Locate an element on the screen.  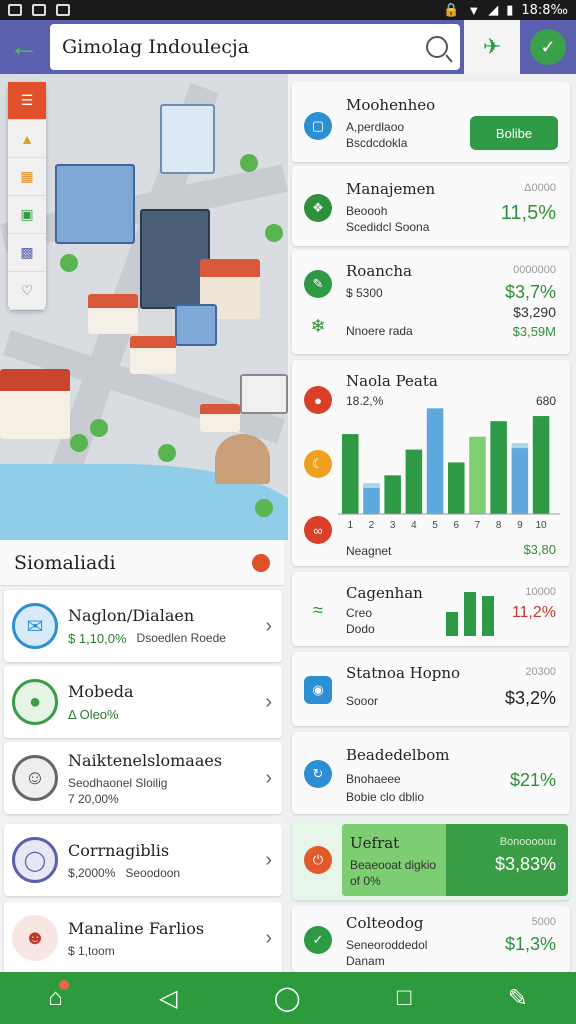
back-icon: ◁ is located at coordinates (168, 998).